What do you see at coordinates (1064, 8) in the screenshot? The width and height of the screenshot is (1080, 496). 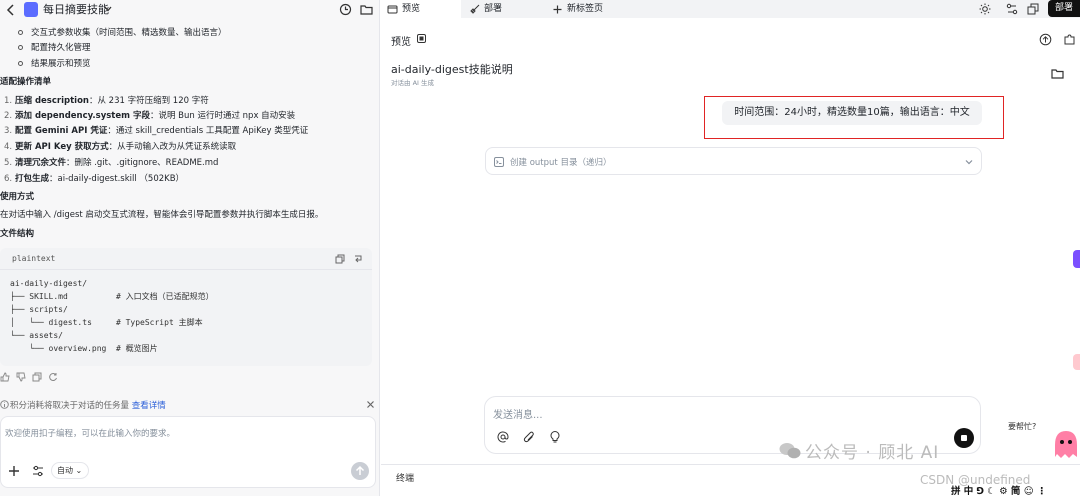 I see `deploy-button: 部署` at bounding box center [1064, 8].